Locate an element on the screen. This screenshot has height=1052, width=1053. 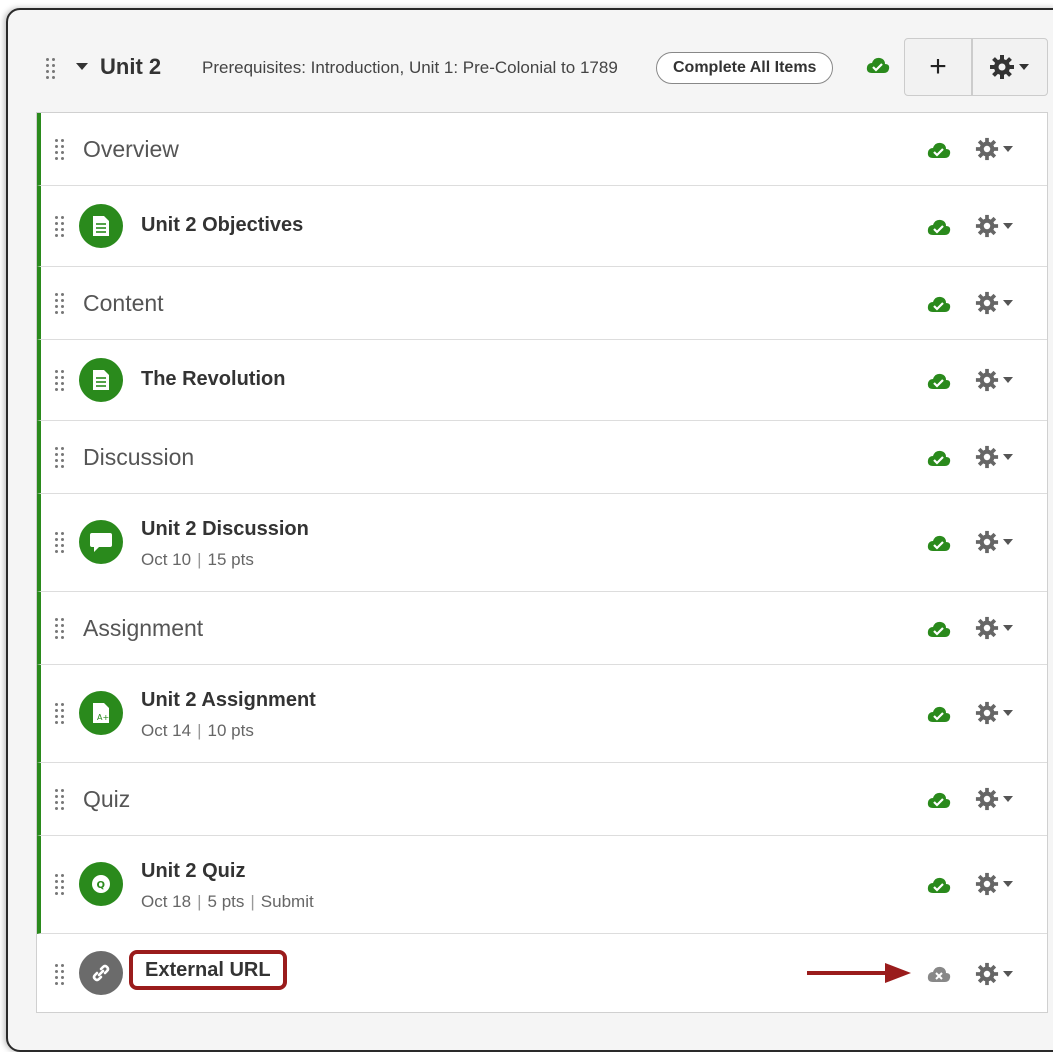
due-date: Oct 14 is located at coordinates (166, 730).